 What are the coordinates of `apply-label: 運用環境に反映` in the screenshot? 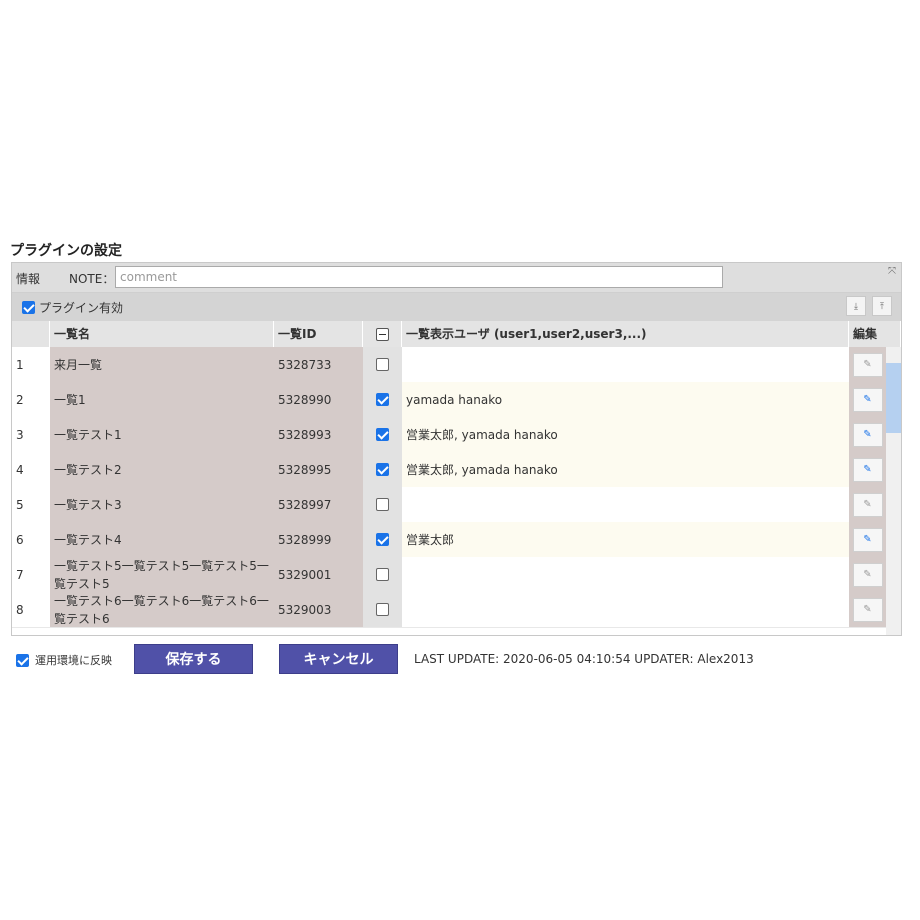 It's located at (73, 660).